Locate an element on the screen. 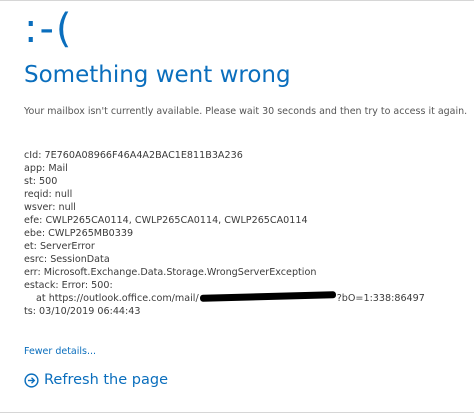  sad-face-emoticon: :-( is located at coordinates (49, 29).